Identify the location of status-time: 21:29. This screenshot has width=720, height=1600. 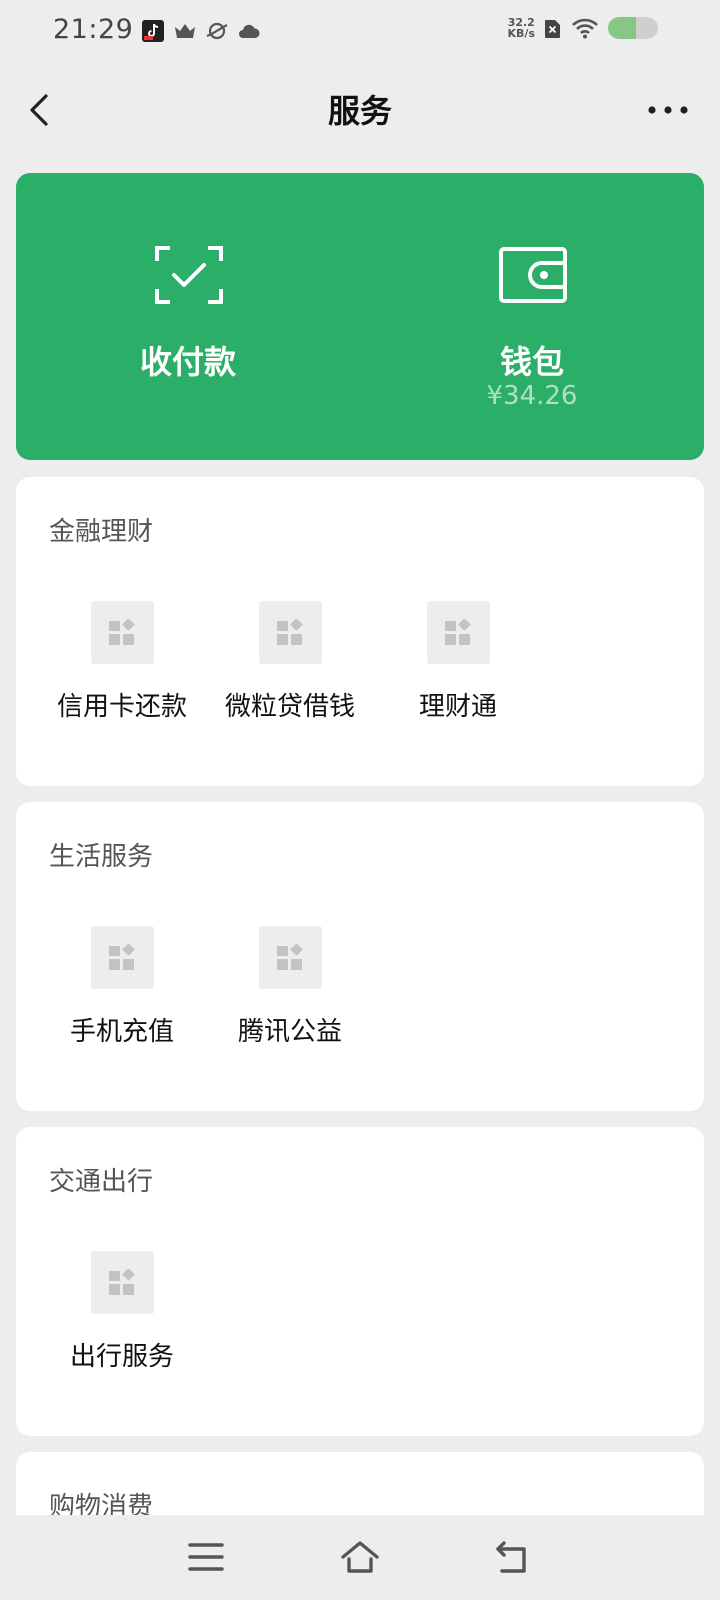
(93, 29).